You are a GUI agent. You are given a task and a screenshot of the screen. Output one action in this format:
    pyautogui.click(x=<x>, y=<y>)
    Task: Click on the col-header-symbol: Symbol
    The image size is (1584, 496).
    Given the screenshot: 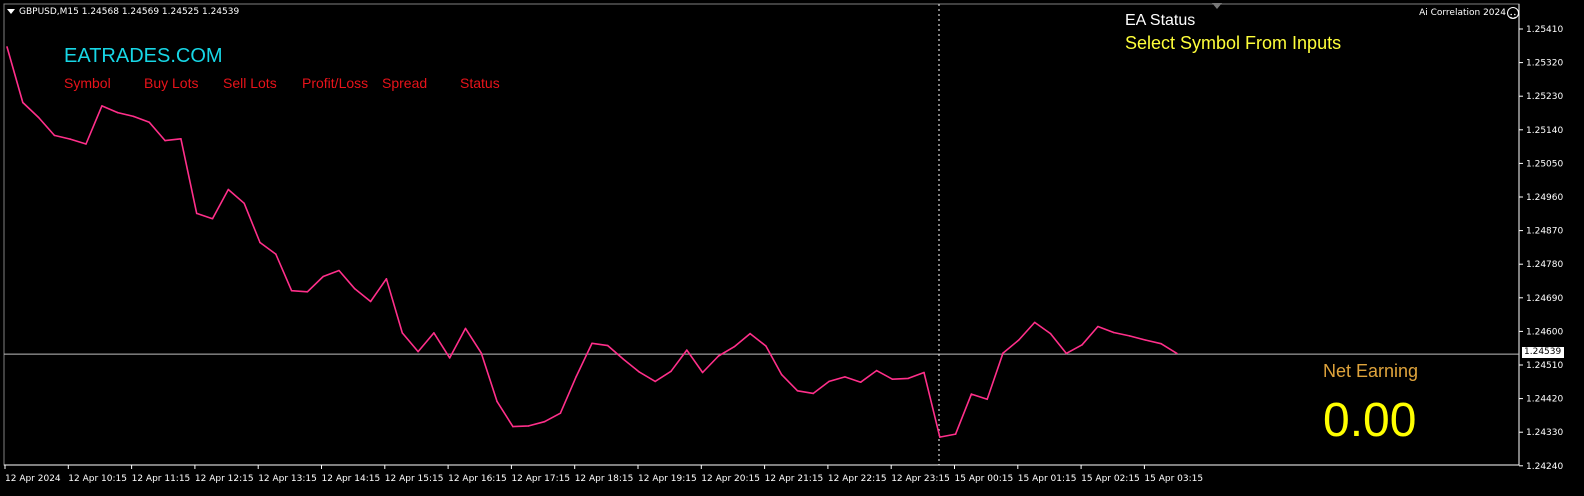 What is the action you would take?
    pyautogui.click(x=87, y=83)
    